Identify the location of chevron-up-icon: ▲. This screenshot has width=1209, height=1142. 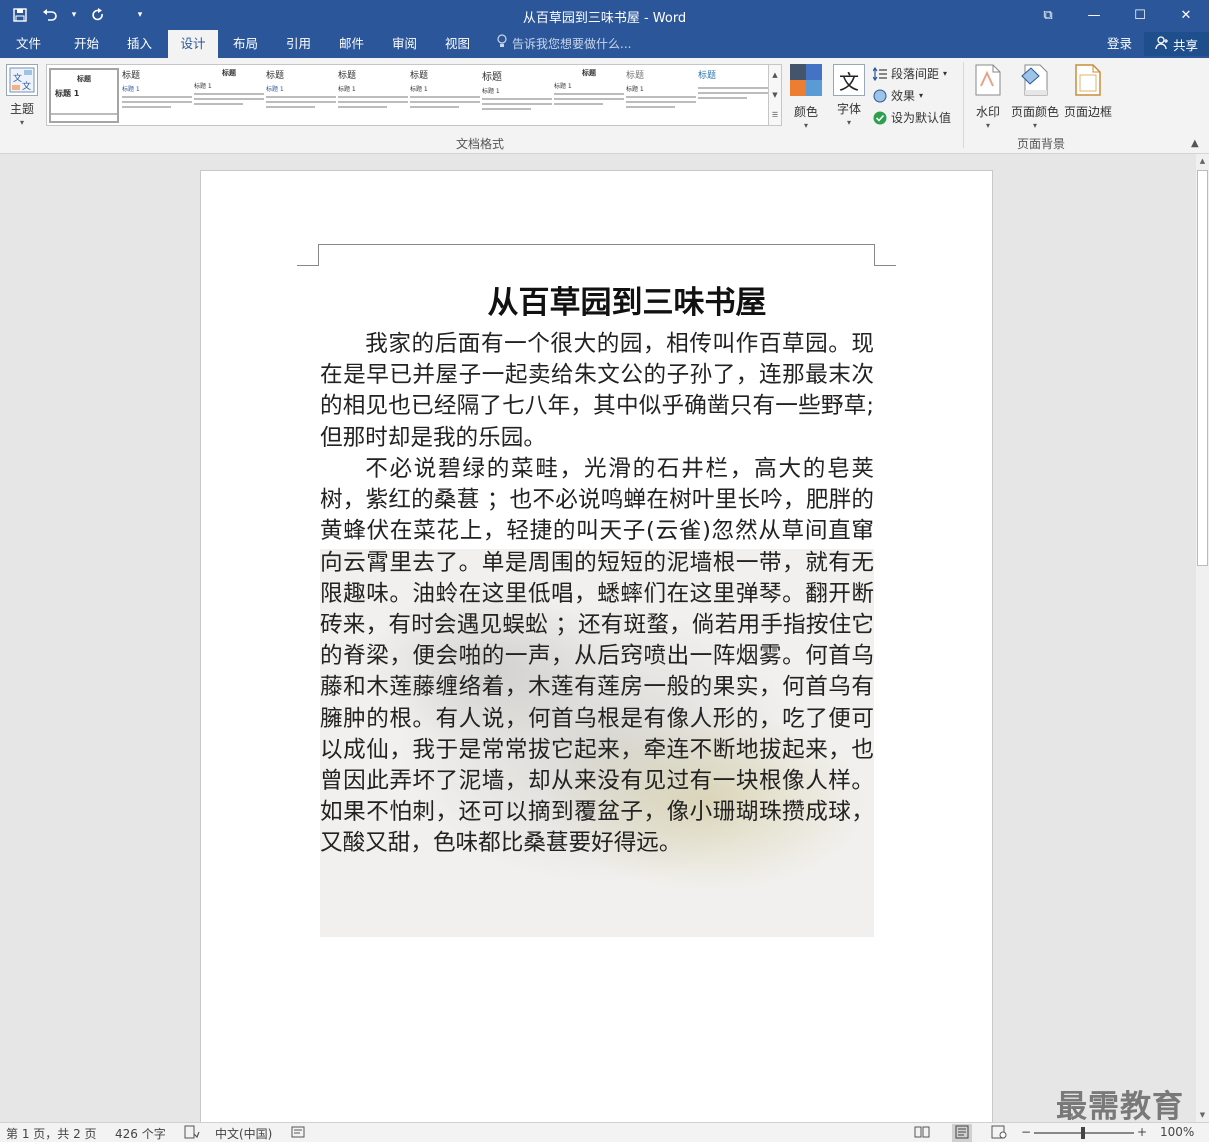
(774, 75).